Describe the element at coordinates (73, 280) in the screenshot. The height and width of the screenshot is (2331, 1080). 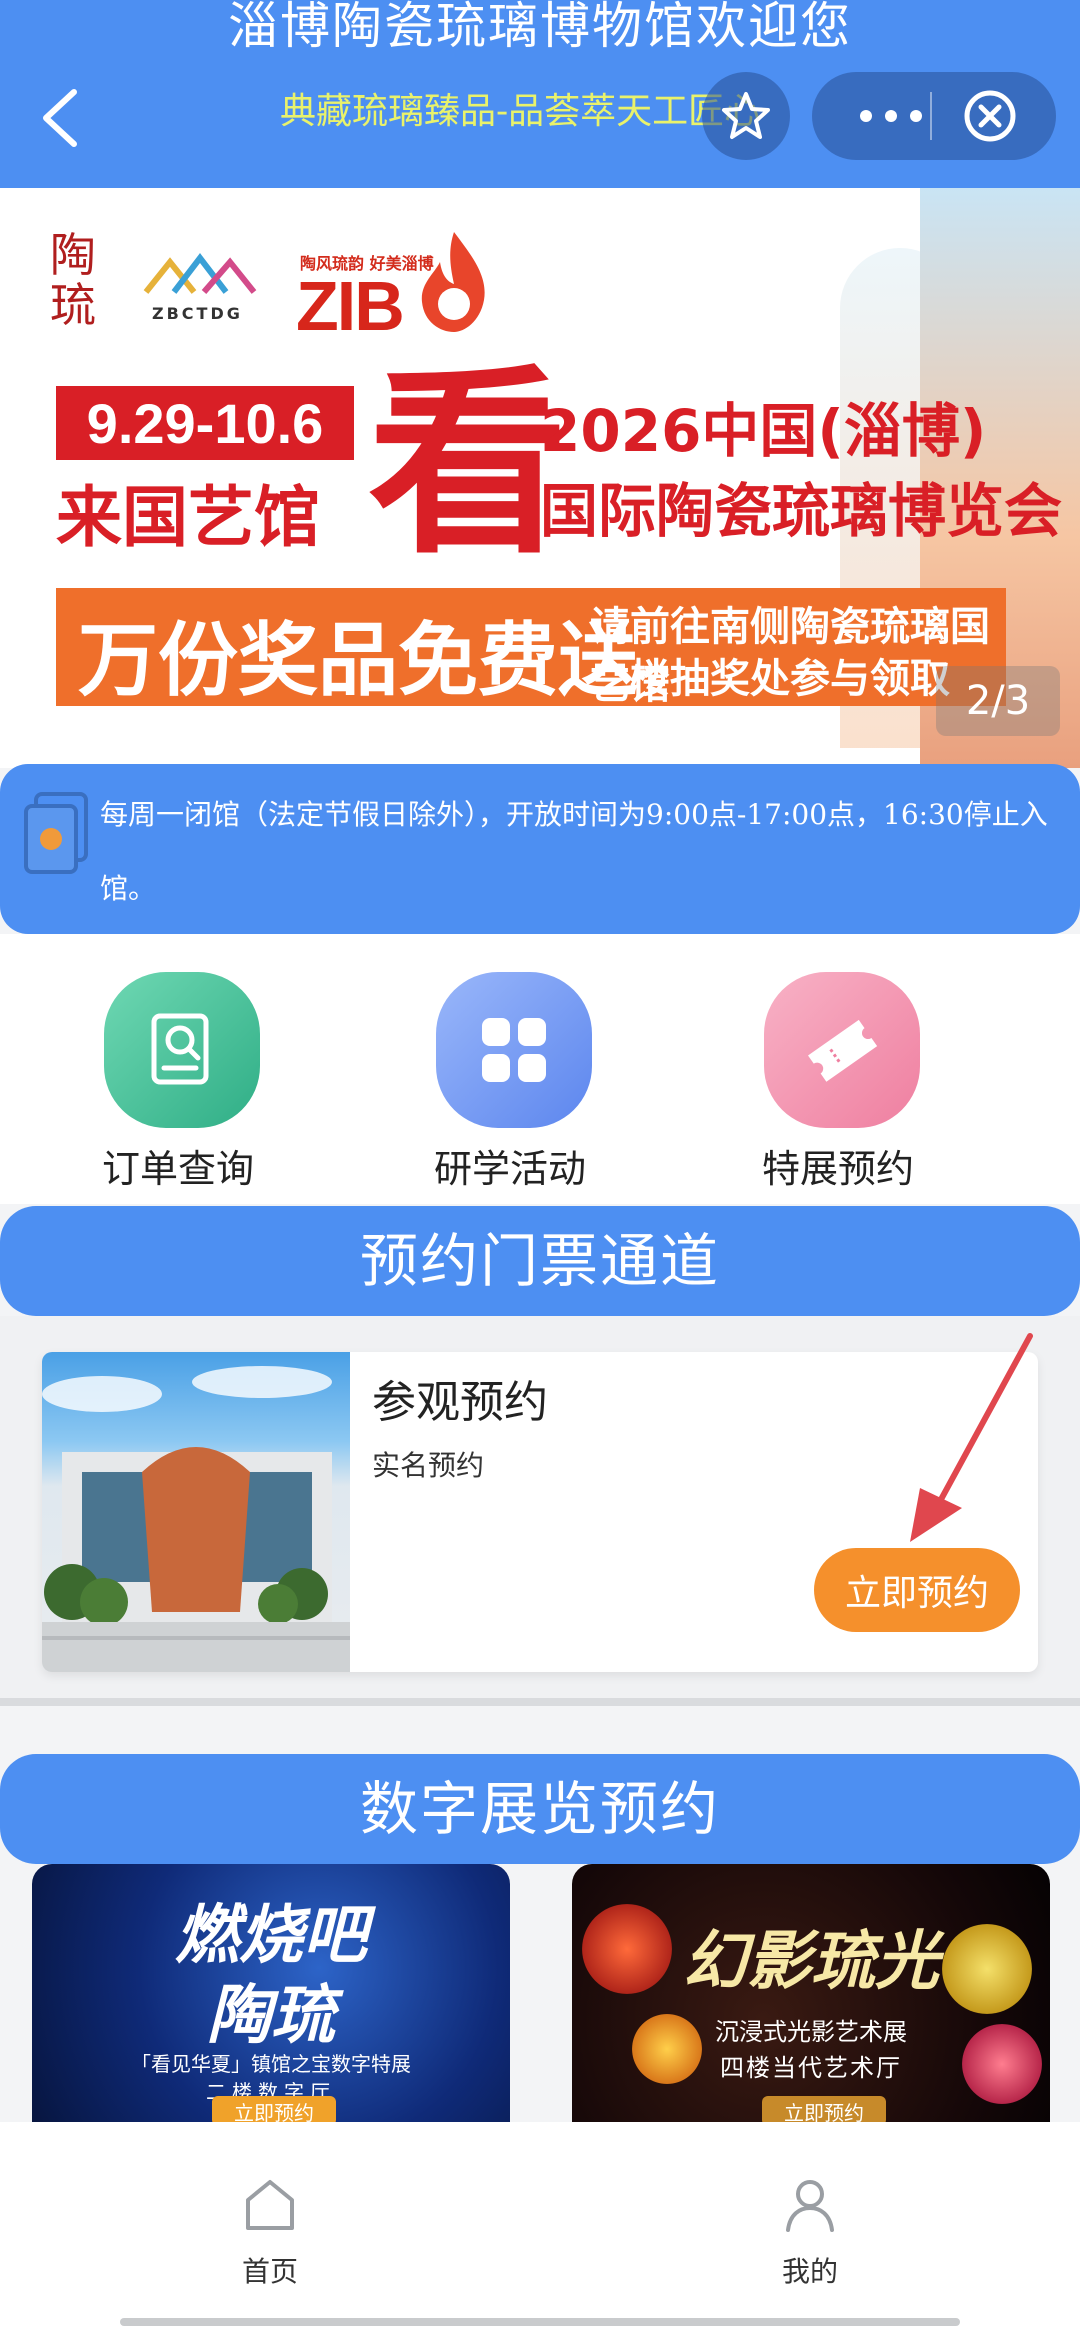
I see `taoliu-logo: 陶琉` at that location.